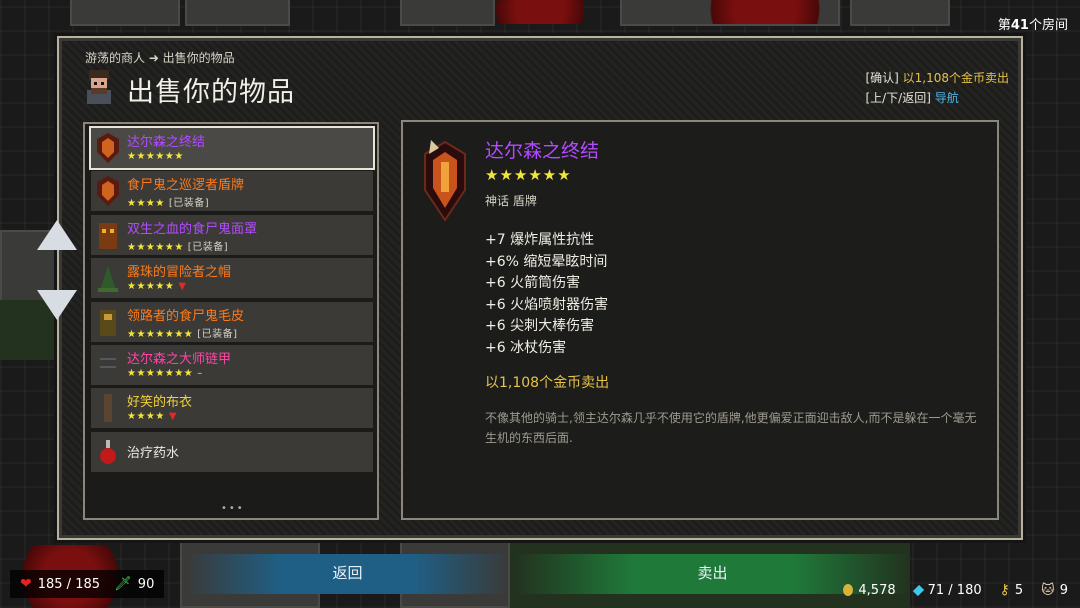  Describe the element at coordinates (232, 148) in the screenshot. I see `list-item: 达尔森之终结 ★★★★★★` at that location.